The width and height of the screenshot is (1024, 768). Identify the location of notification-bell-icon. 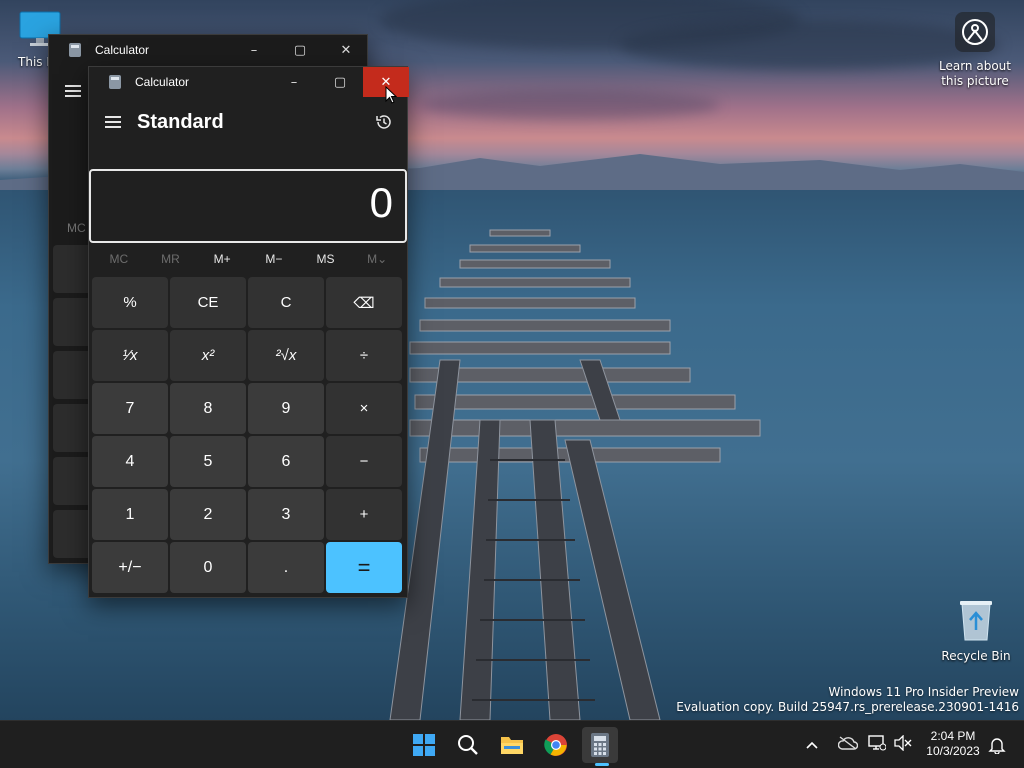
(997, 745).